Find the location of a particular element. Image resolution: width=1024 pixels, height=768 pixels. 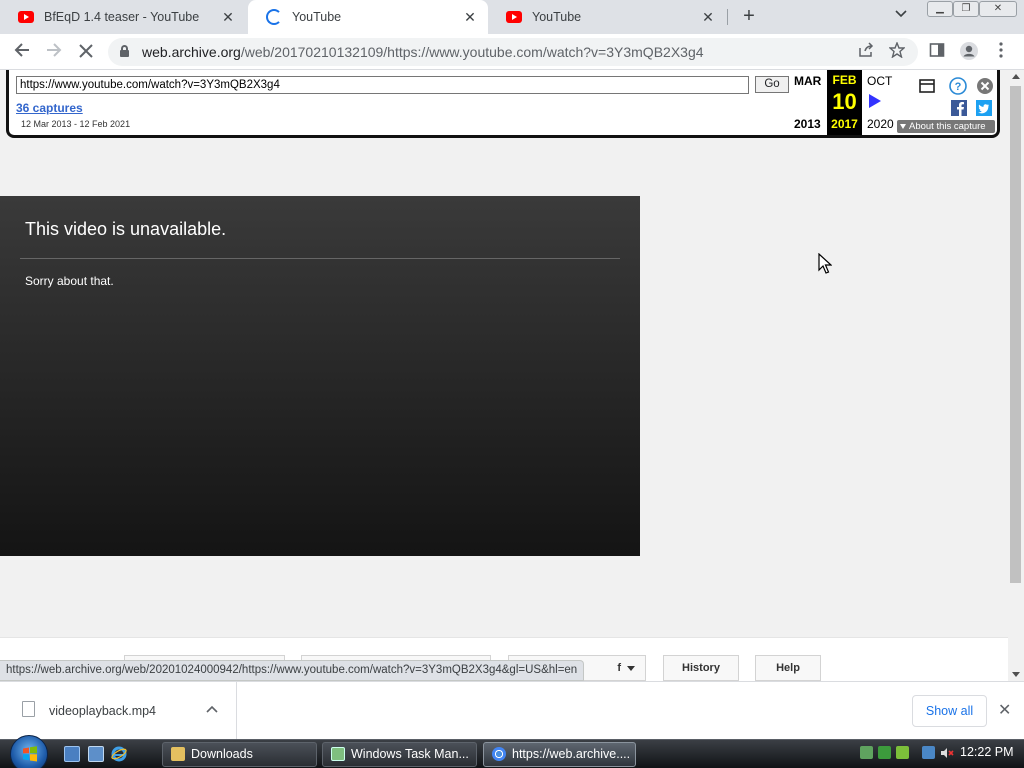

scrollbar-thumb is located at coordinates (1015, 334).